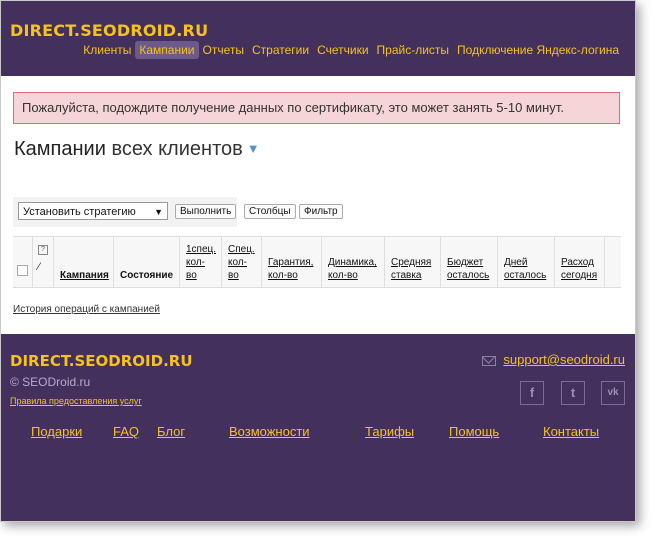  What do you see at coordinates (107, 50) in the screenshot?
I see `nav-clients: Клиенты` at bounding box center [107, 50].